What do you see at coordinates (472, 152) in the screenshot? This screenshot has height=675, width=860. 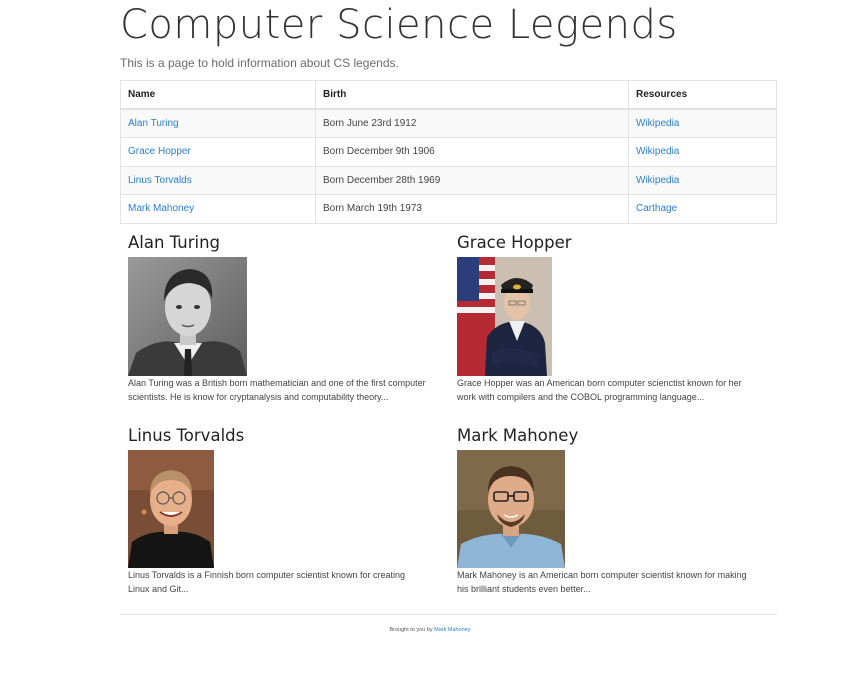 I see `birth-cell: Born December 9th 1906` at bounding box center [472, 152].